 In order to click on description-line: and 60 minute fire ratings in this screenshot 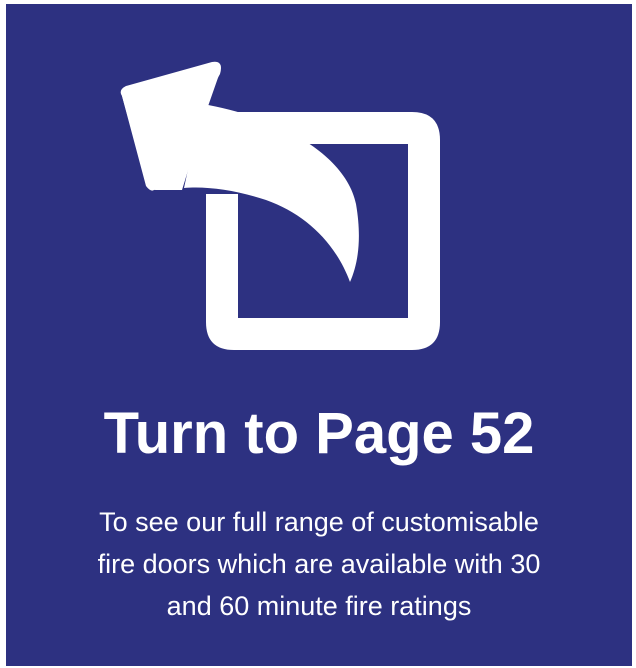, I will do `click(319, 606)`.